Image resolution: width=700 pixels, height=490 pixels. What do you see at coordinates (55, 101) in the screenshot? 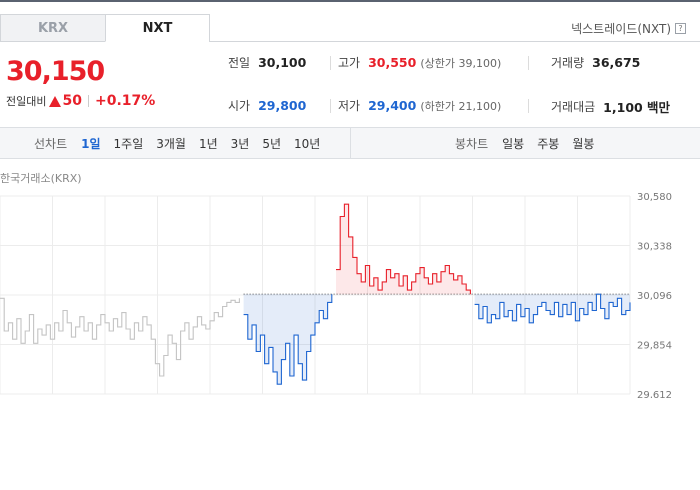
I see `up-arrow-icon` at bounding box center [55, 101].